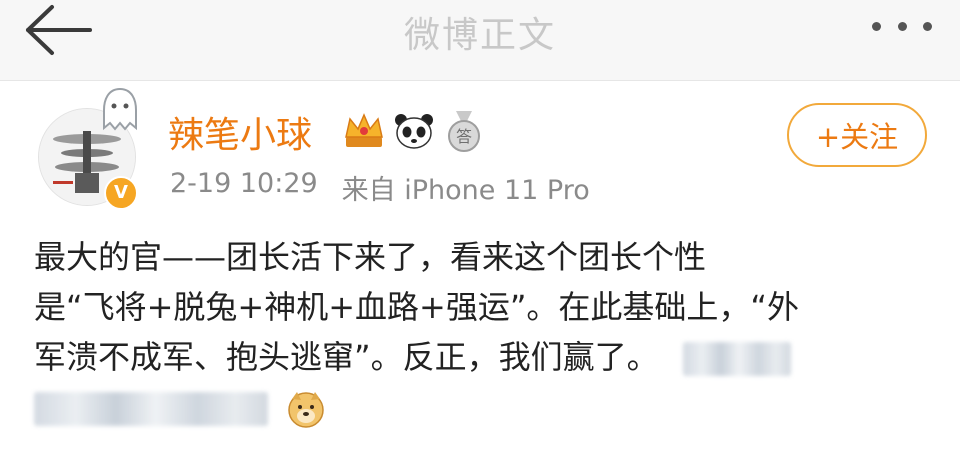 The width and height of the screenshot is (960, 459). Describe the element at coordinates (306, 410) in the screenshot. I see `doge-icon` at that location.